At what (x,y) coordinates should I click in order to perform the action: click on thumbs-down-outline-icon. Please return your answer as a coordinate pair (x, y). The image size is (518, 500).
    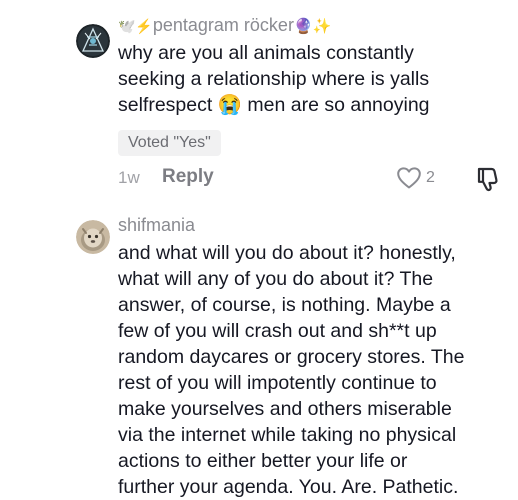
    Looking at the image, I should click on (488, 179).